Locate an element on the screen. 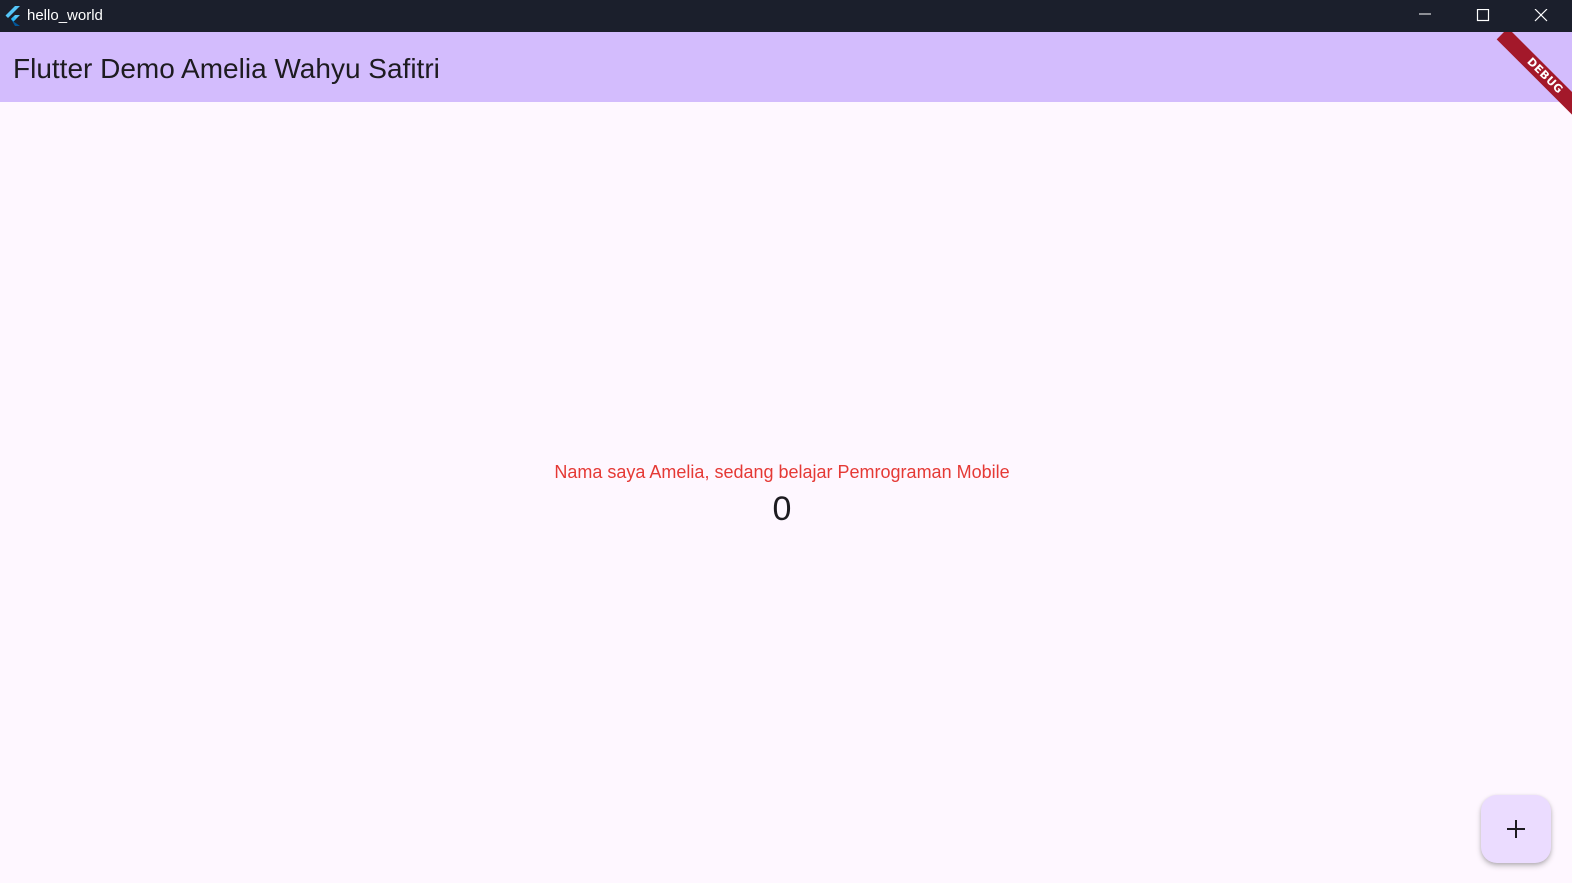 Image resolution: width=1572 pixels, height=883 pixels. minimize-icon is located at coordinates (1425, 14).